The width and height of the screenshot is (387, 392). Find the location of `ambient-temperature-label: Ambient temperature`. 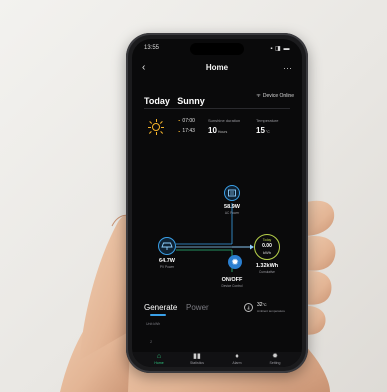

ambient-temperature-label: Ambient temperature is located at coordinates (271, 311).